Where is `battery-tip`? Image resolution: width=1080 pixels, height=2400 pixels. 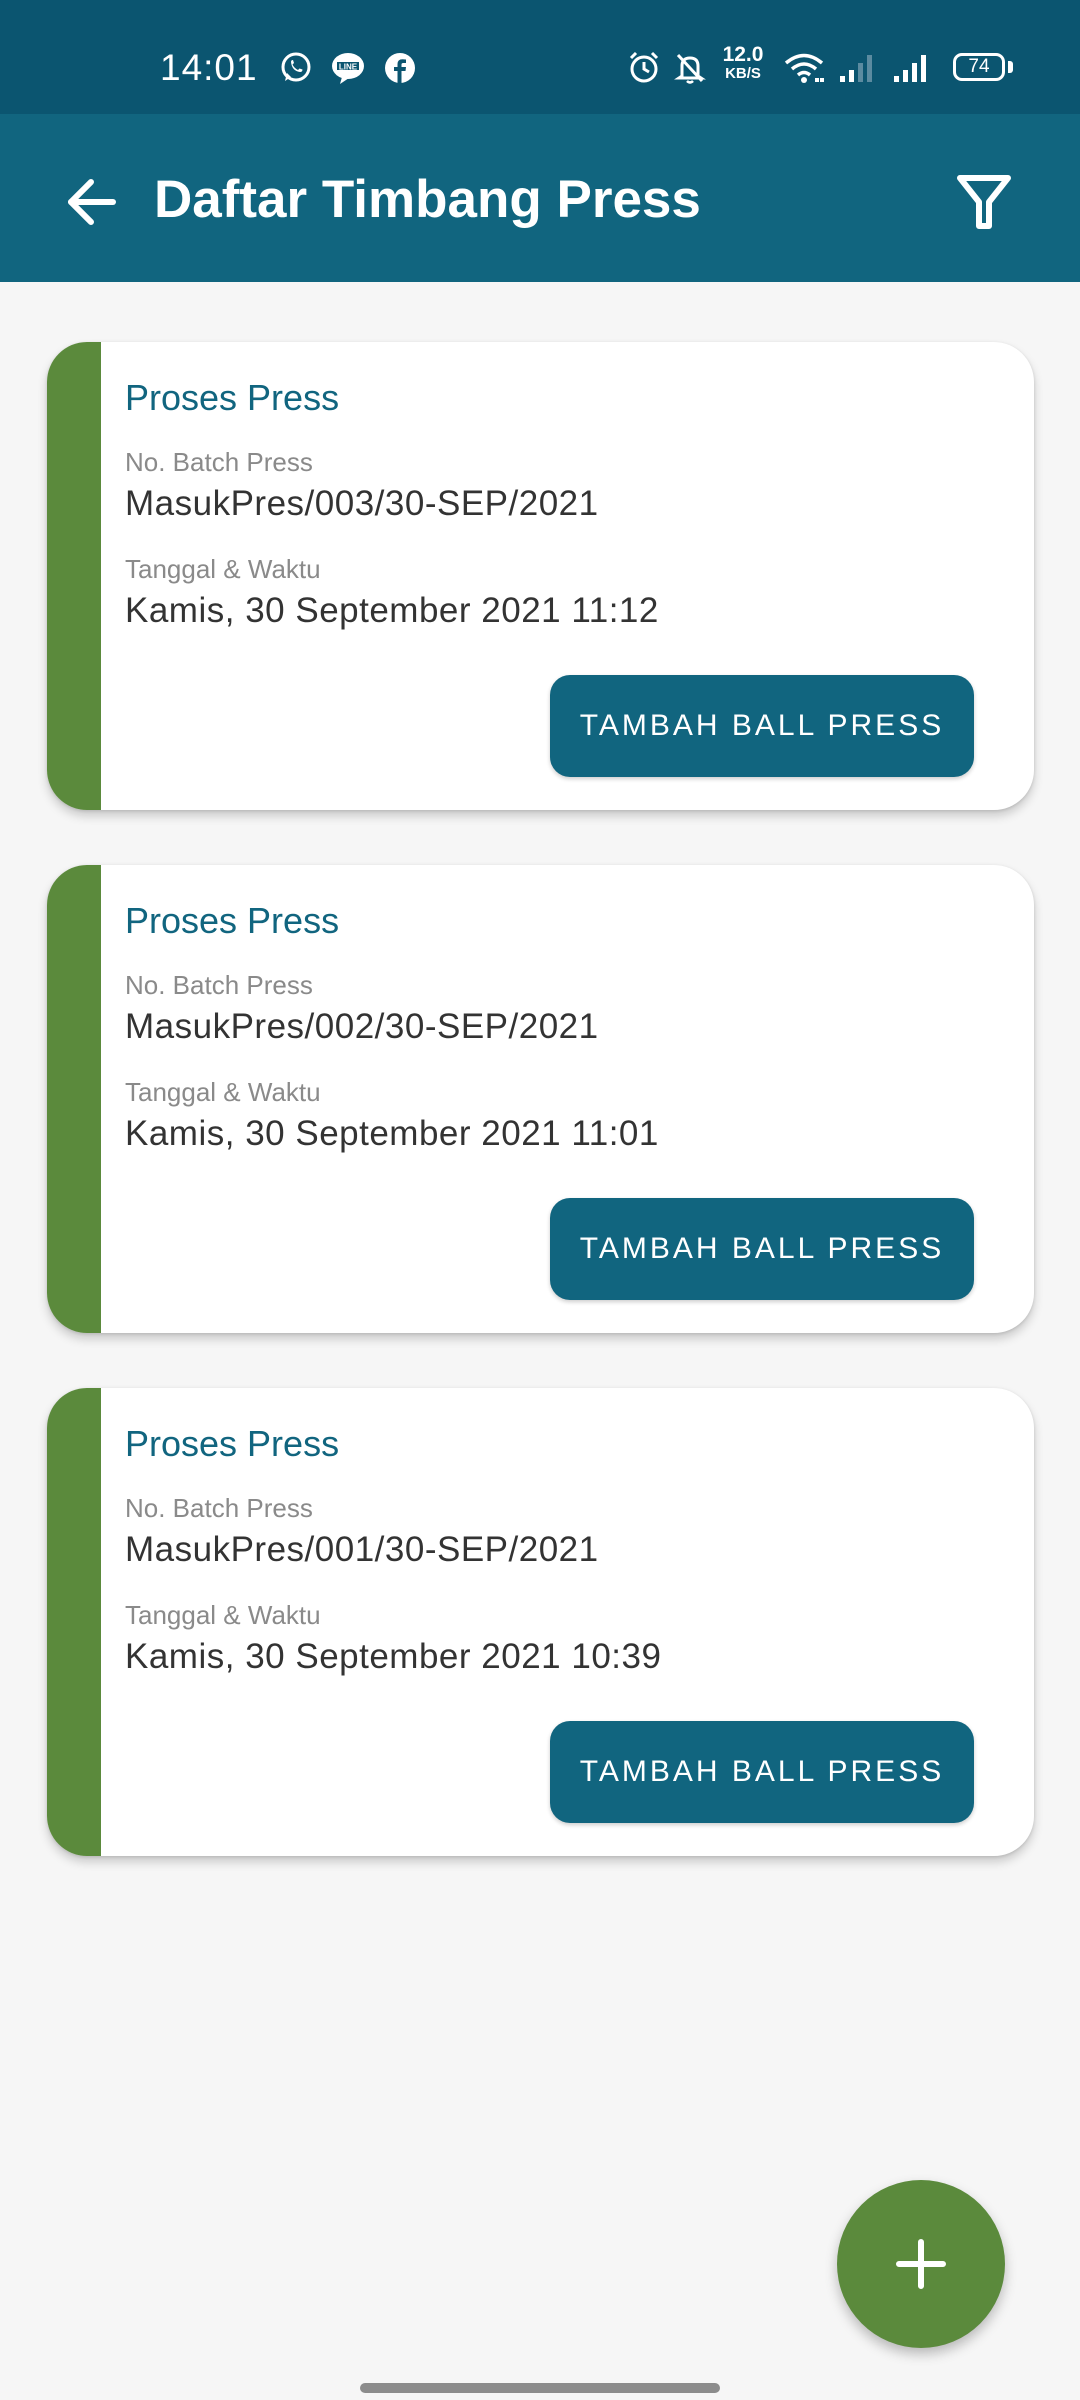 battery-tip is located at coordinates (1010, 67).